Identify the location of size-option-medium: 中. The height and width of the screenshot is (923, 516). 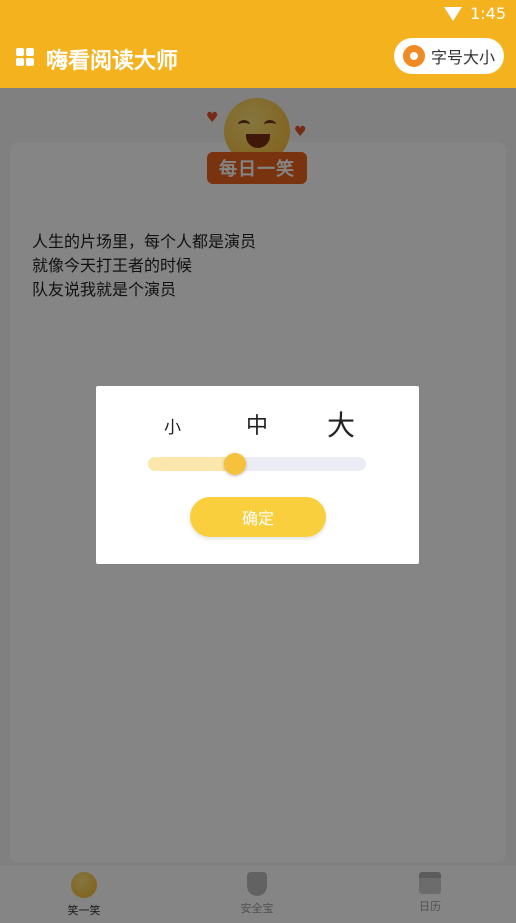
(257, 424).